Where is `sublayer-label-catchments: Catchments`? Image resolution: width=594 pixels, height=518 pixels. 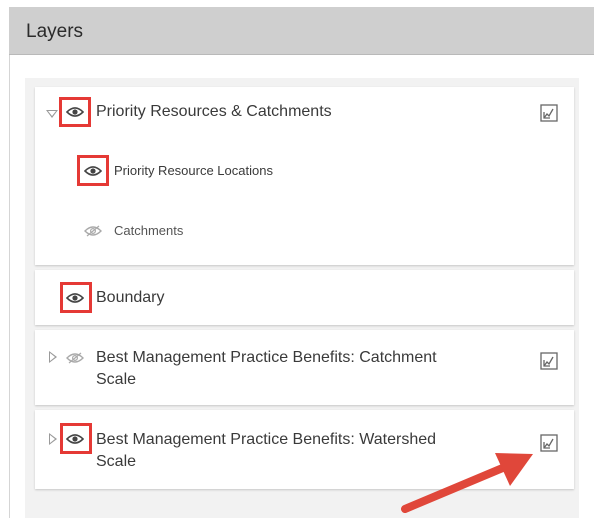 sublayer-label-catchments: Catchments is located at coordinates (149, 230).